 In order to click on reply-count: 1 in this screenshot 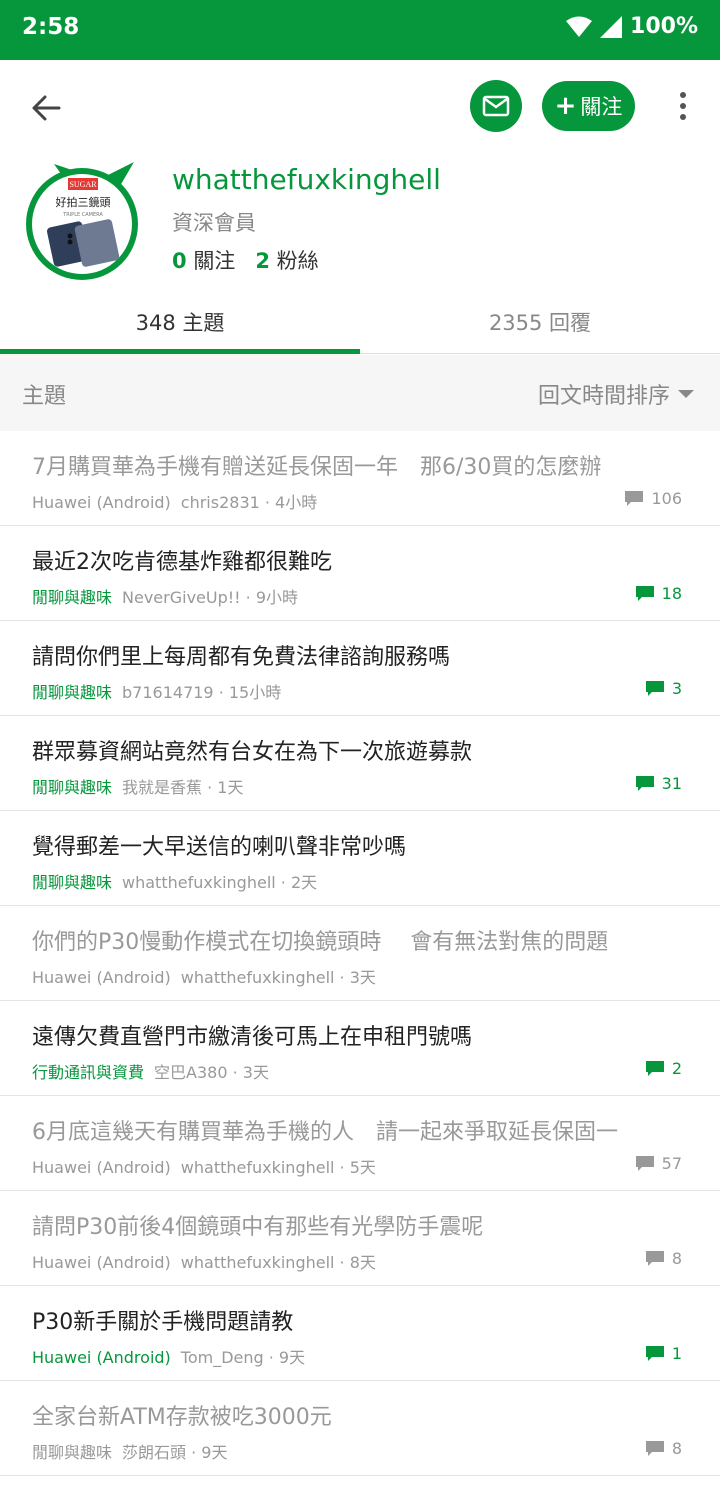, I will do `click(663, 1353)`.